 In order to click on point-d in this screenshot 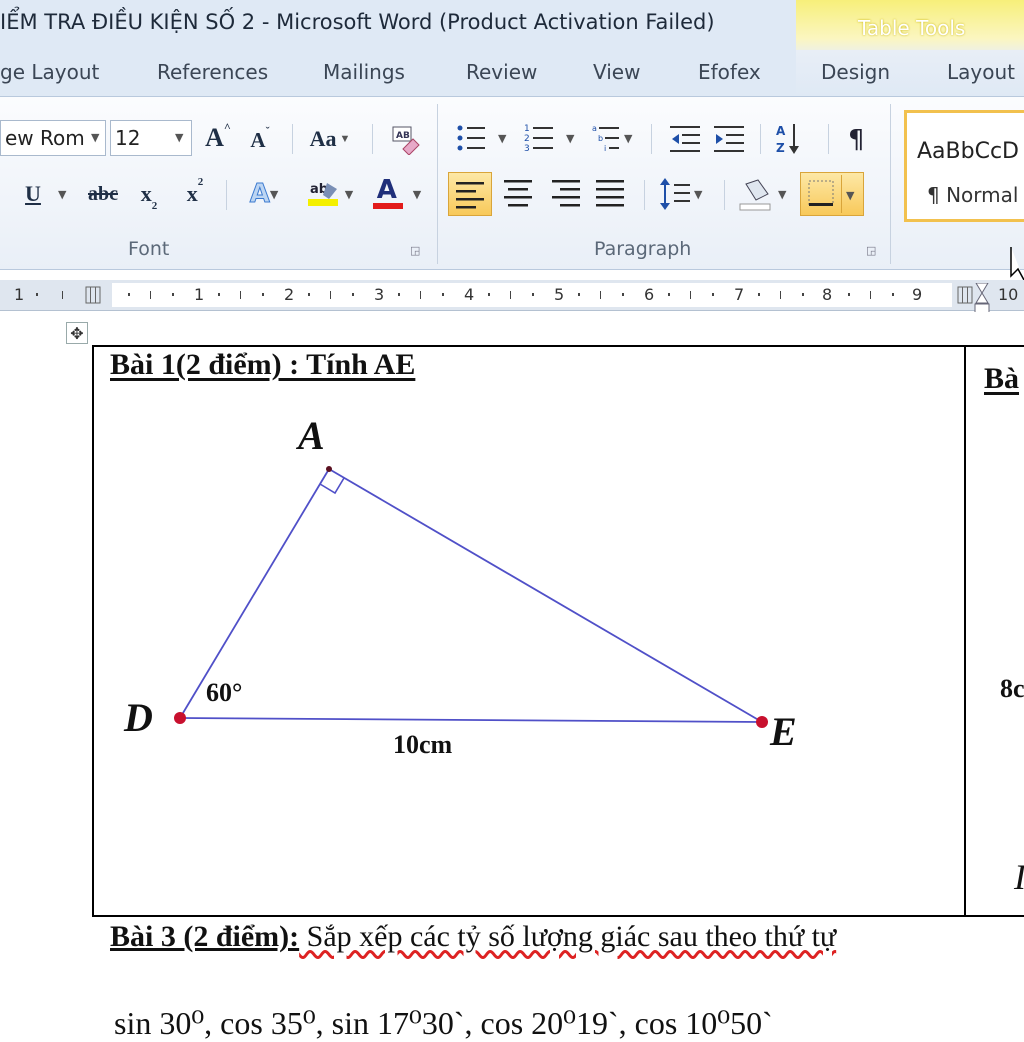, I will do `click(180, 718)`.